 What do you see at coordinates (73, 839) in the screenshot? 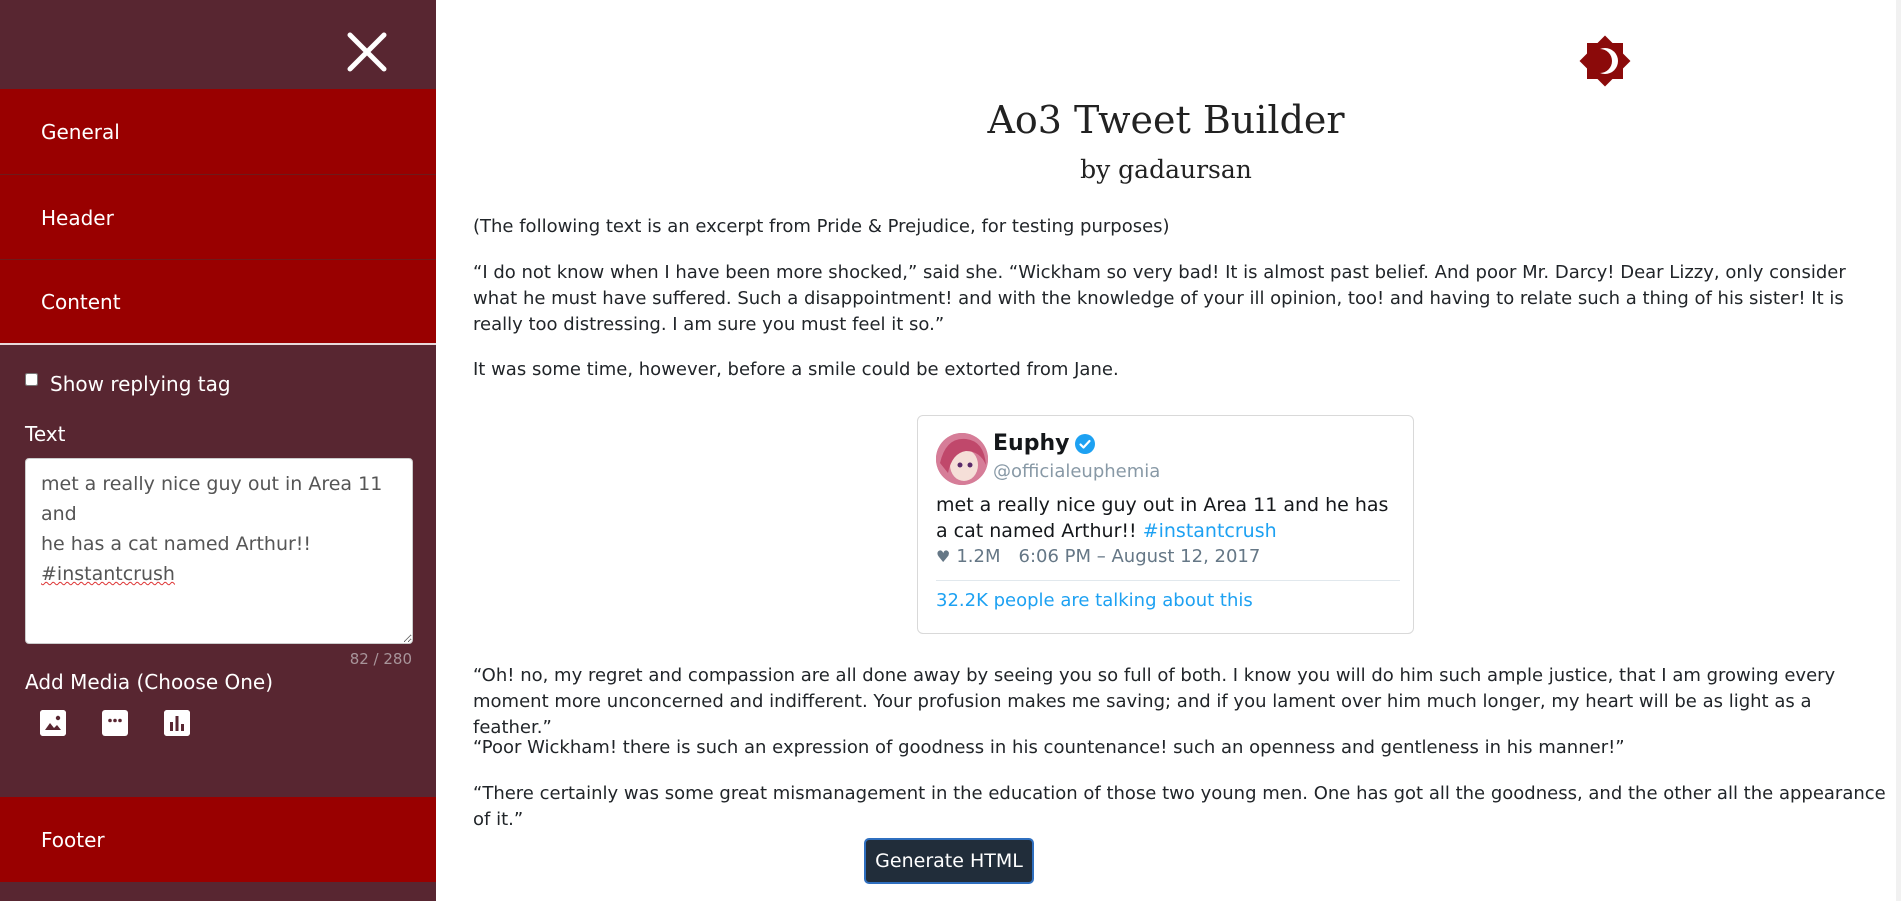
I see `nav-footer-label: Footer` at bounding box center [73, 839].